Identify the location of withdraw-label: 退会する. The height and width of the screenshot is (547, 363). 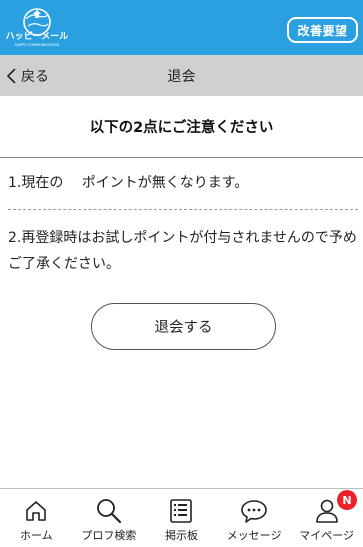
(183, 328).